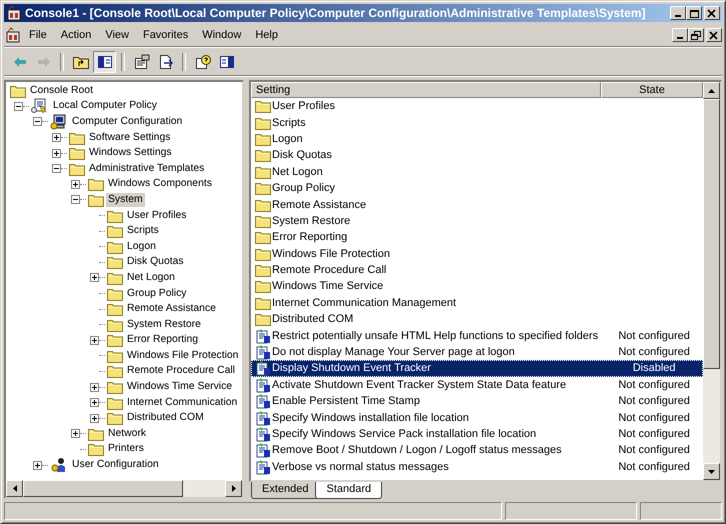  Describe the element at coordinates (182, 355) in the screenshot. I see `tree-item: Windows File Protection` at that location.